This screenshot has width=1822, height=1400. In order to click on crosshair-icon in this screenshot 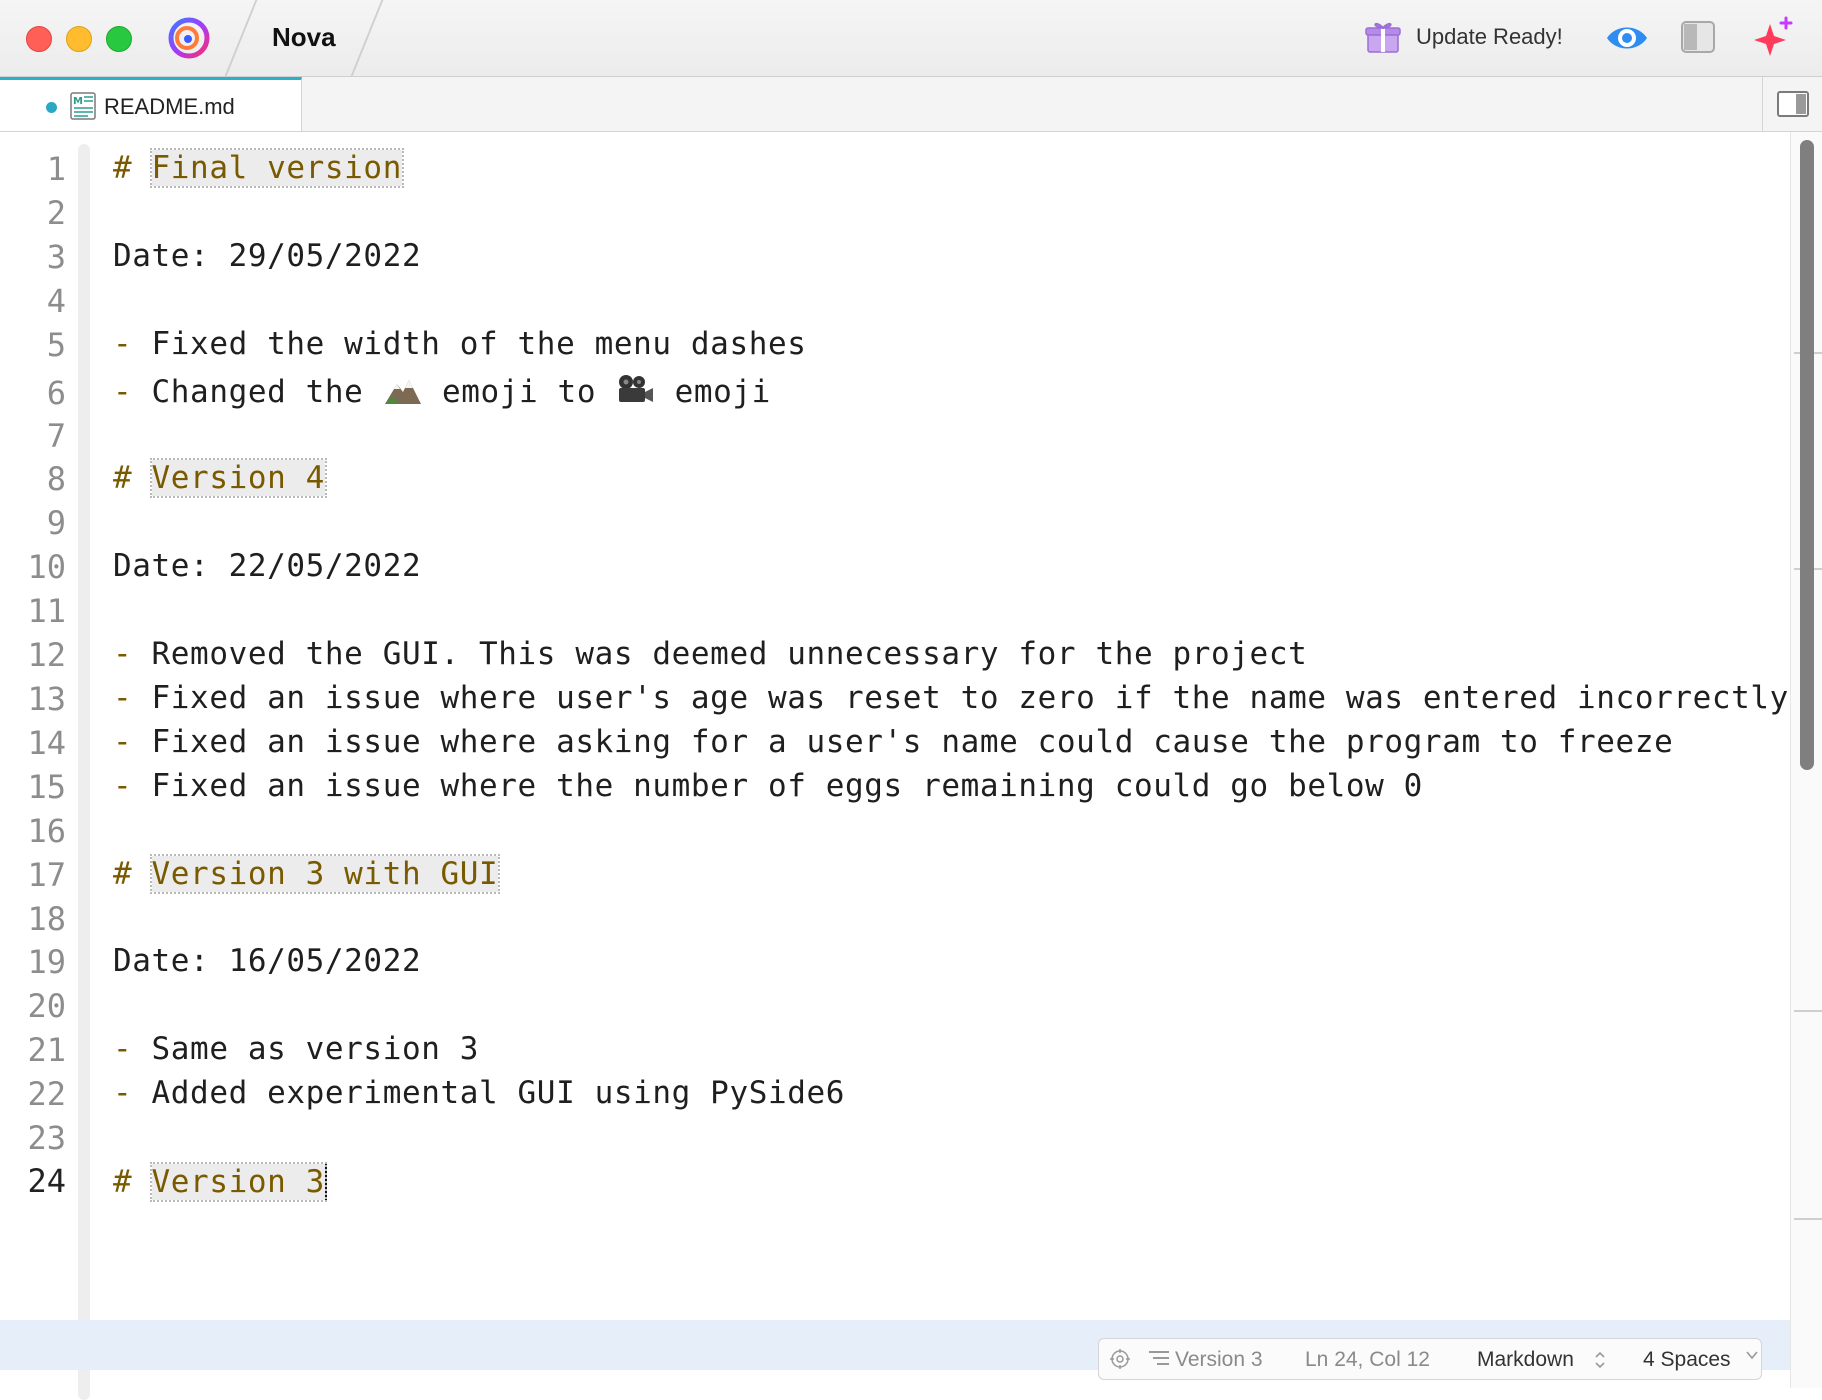, I will do `click(1120, 1359)`.